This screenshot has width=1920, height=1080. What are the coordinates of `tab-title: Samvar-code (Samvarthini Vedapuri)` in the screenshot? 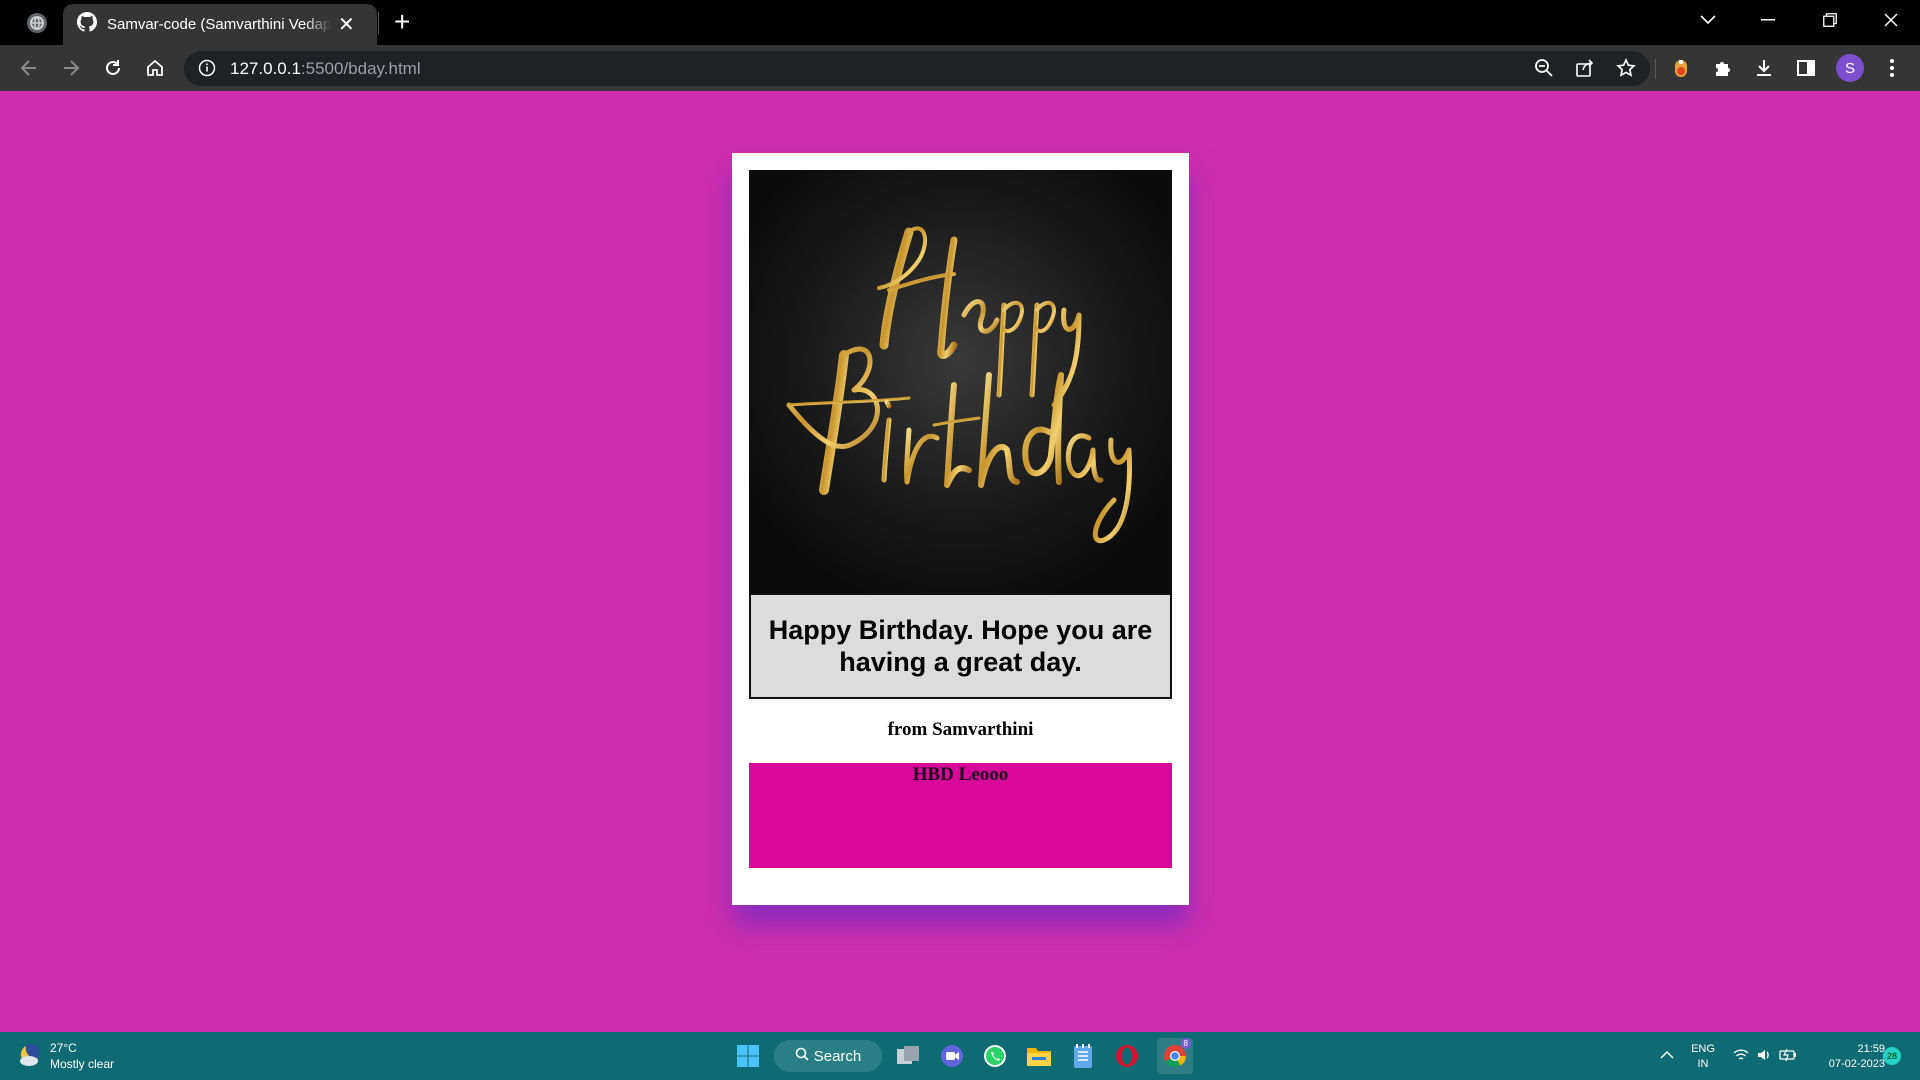 It's located at (219, 24).